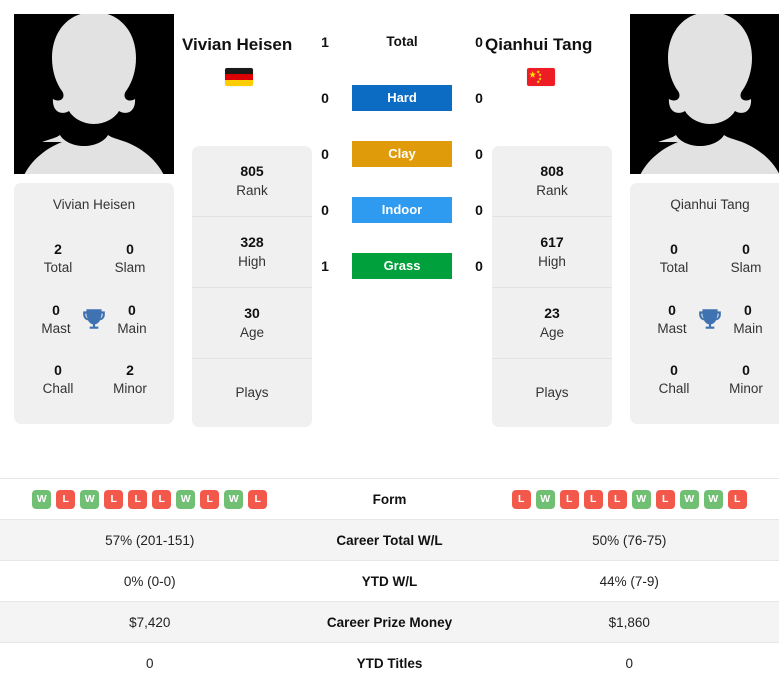 This screenshot has width=779, height=699. Describe the element at coordinates (252, 333) in the screenshot. I see `left-age-label: Age` at that location.